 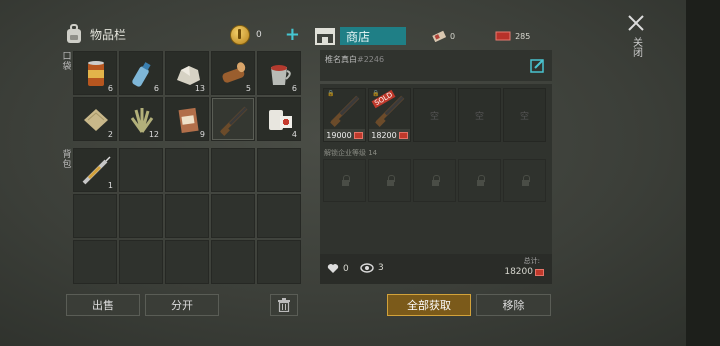 I want to click on trash-button, so click(x=284, y=305).